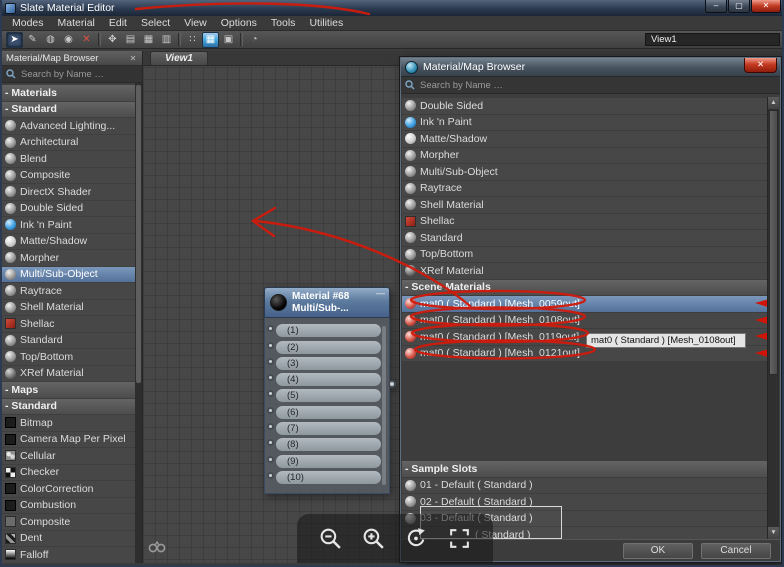 This screenshot has width=784, height=567. I want to click on minimize-button: –, so click(716, 6).